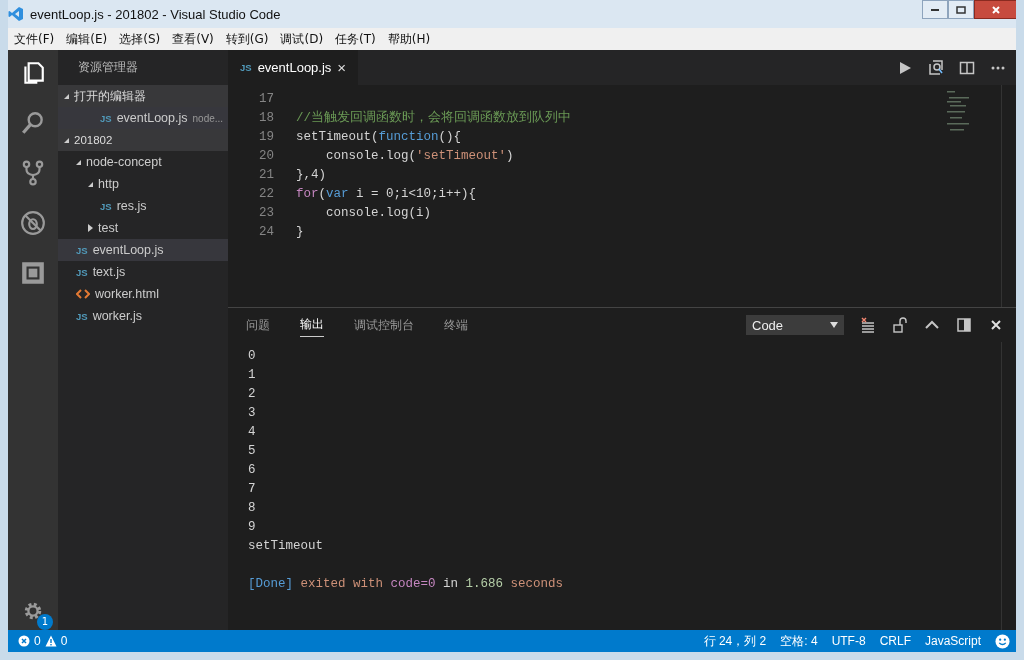  Describe the element at coordinates (409, 39) in the screenshot. I see `menu-item: 帮助(H)` at that location.